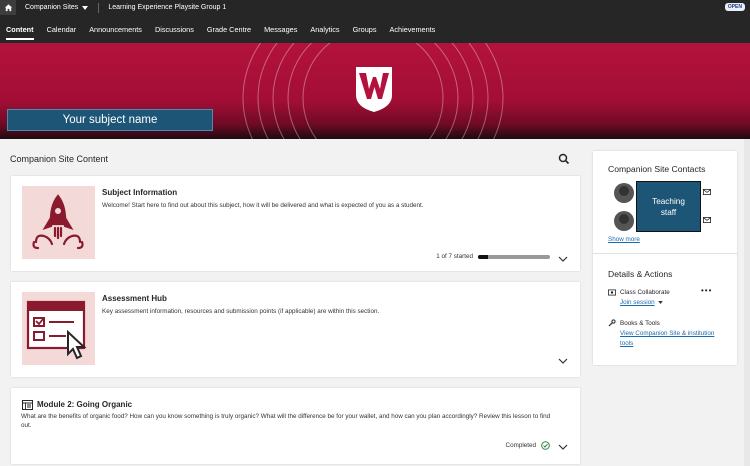 The image size is (750, 466). I want to click on rocket-icon, so click(58, 222).